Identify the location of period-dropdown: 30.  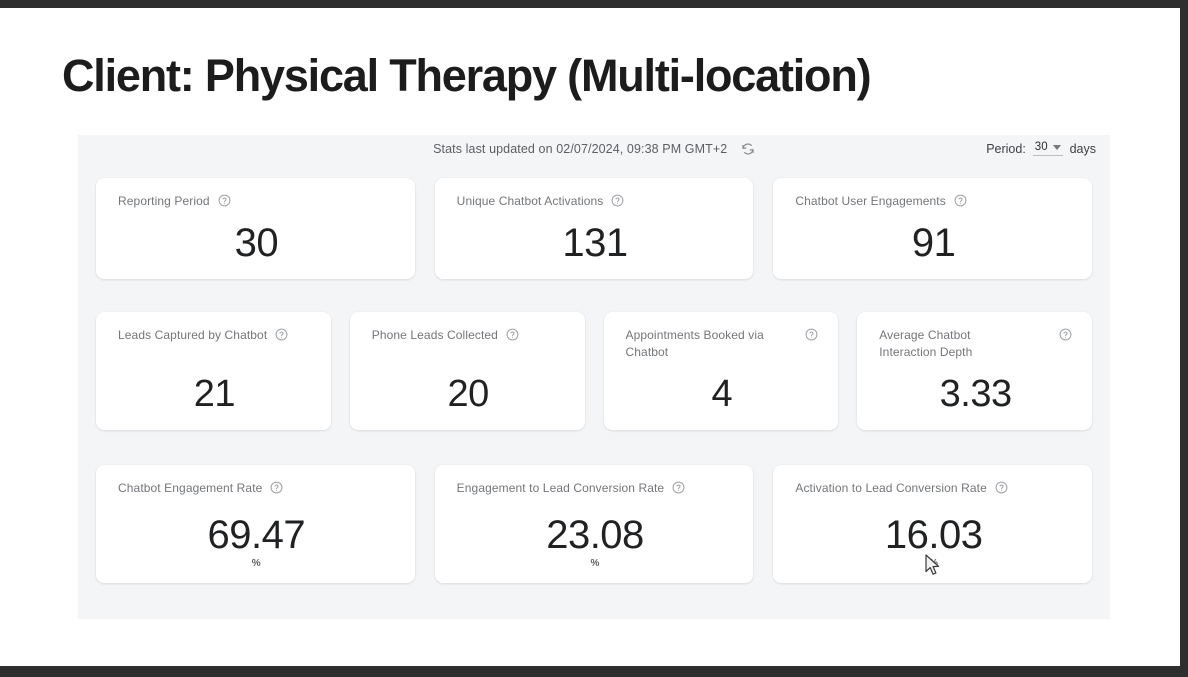
(1047, 148).